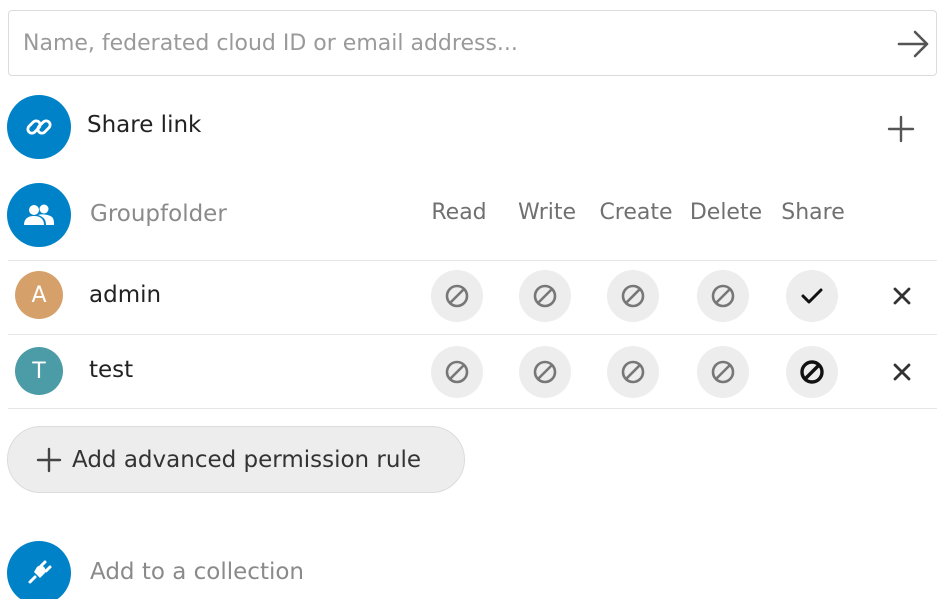 The image size is (937, 599). I want to click on groupfolder-label: Groupfolder, so click(158, 214).